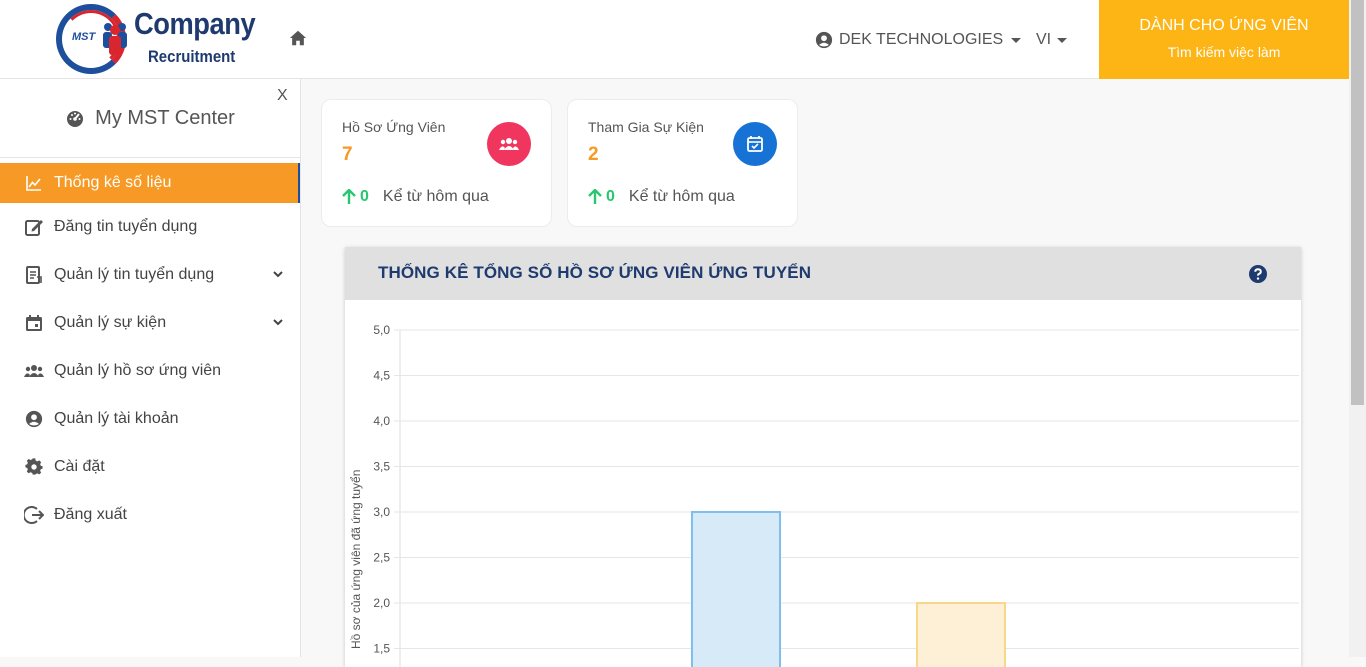 The height and width of the screenshot is (667, 1366). What do you see at coordinates (110, 322) in the screenshot?
I see `sidebar-item-label: Quản lý sự kiện` at bounding box center [110, 322].